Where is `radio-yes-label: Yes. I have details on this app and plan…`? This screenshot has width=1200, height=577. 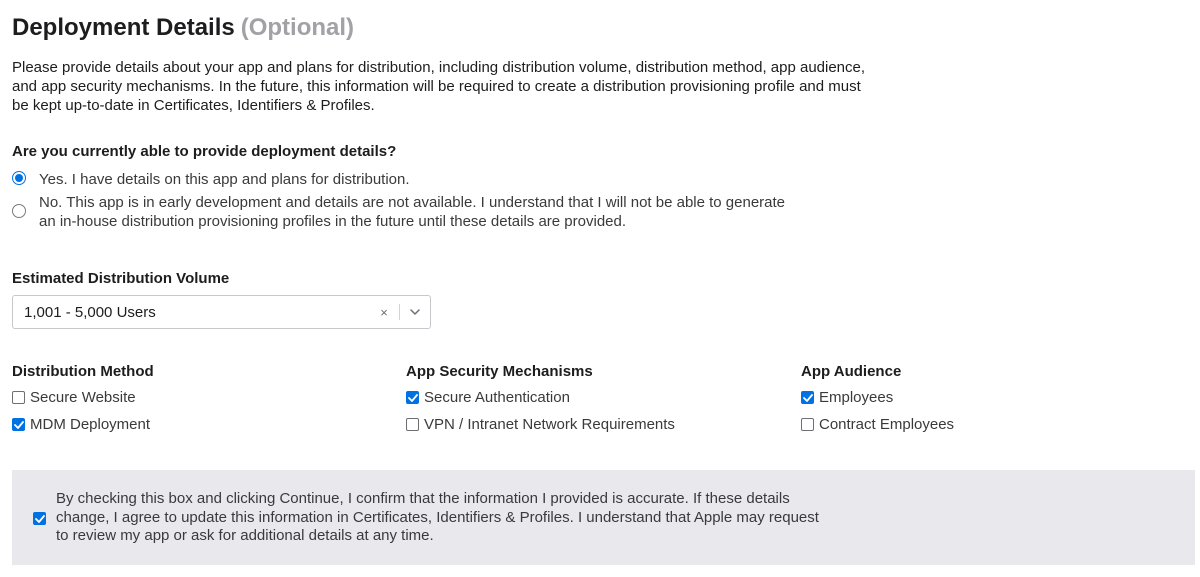
radio-yes-label: Yes. I have details on this app and plan… is located at coordinates (419, 179).